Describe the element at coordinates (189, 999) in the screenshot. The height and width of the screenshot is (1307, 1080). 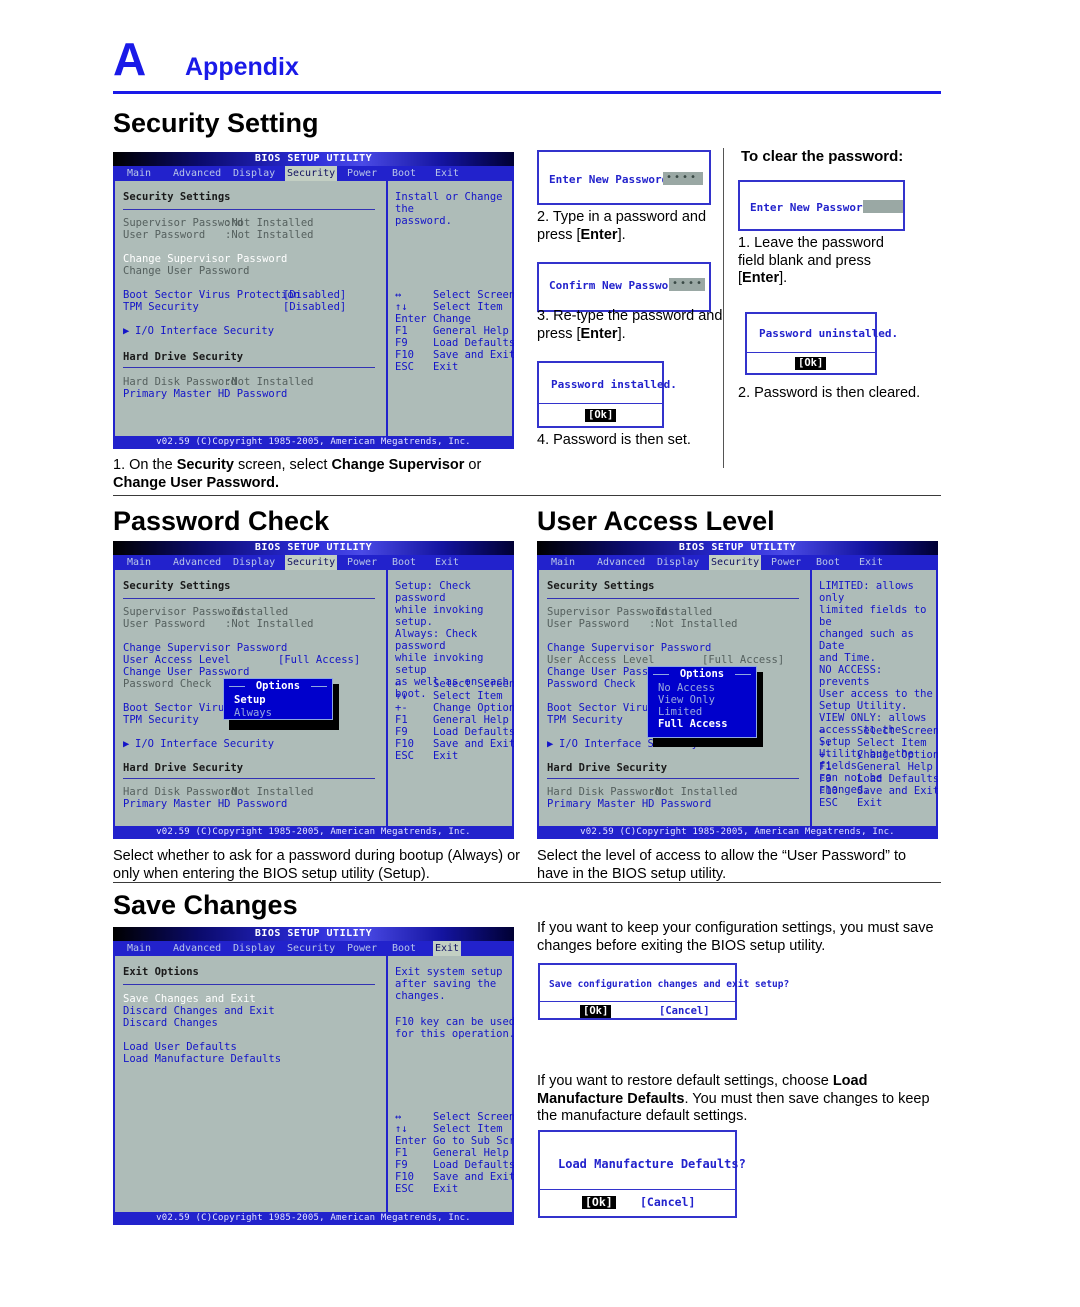
I see `bios-item-save-changes-and-exit: Save Changes and Exit` at that location.